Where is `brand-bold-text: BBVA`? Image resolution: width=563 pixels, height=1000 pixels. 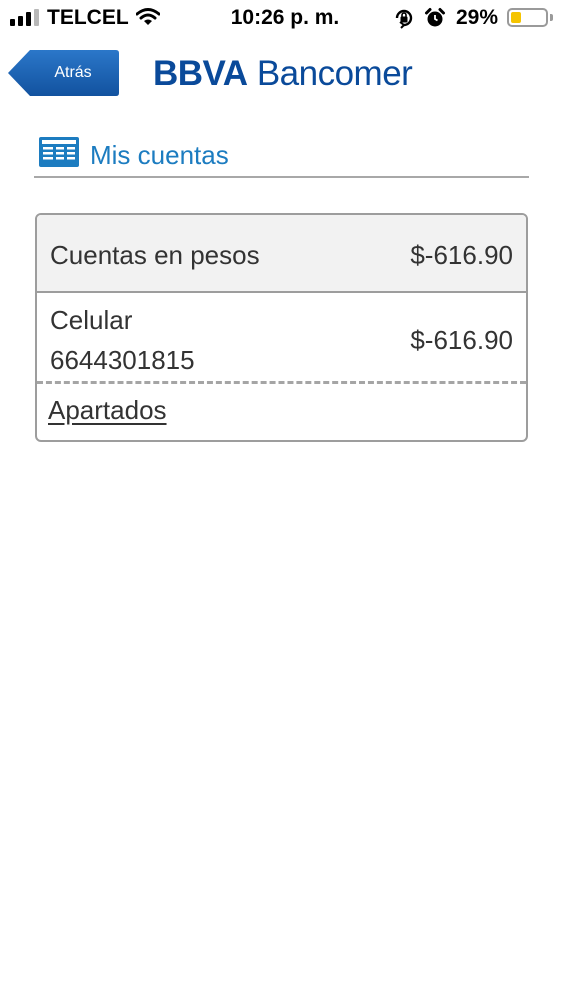
brand-bold-text: BBVA is located at coordinates (200, 73).